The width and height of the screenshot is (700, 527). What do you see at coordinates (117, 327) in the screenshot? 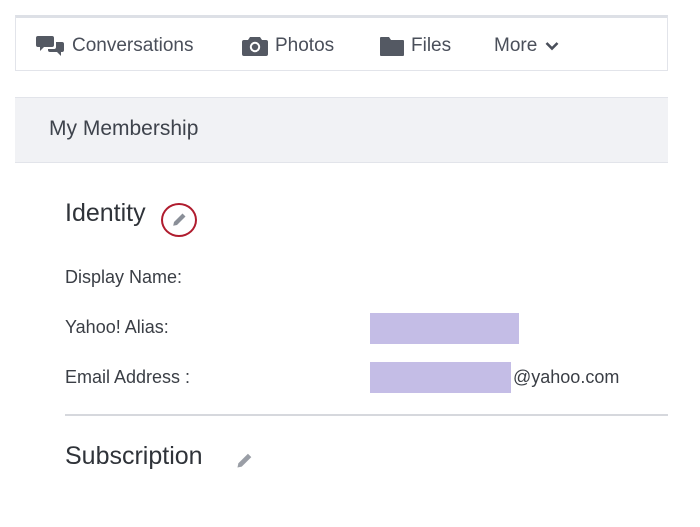
I see `yahoo-alias-label: Yahoo! Alias:` at bounding box center [117, 327].